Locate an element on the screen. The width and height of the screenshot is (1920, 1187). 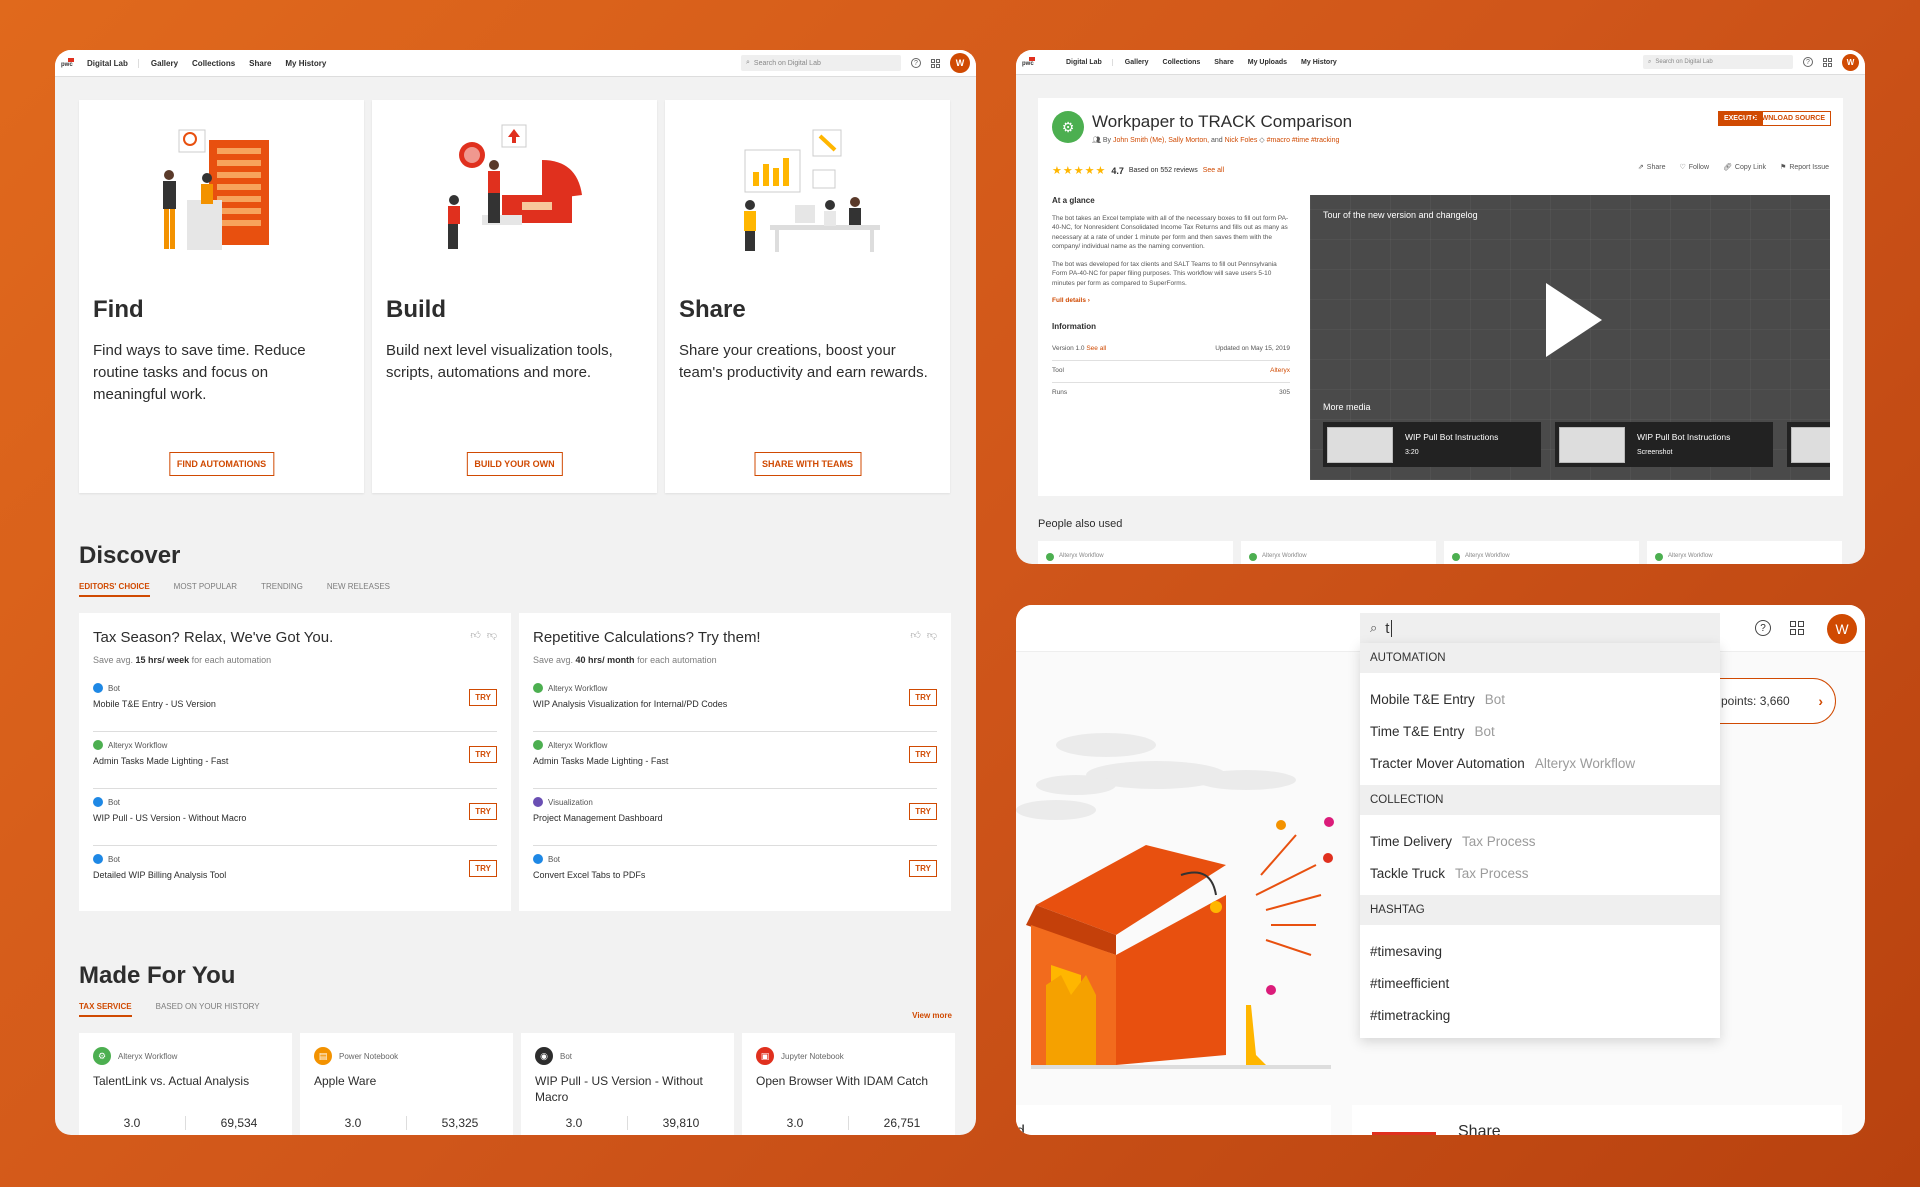
report-issue-action: ⚑ Report Issue is located at coordinates (1804, 167).